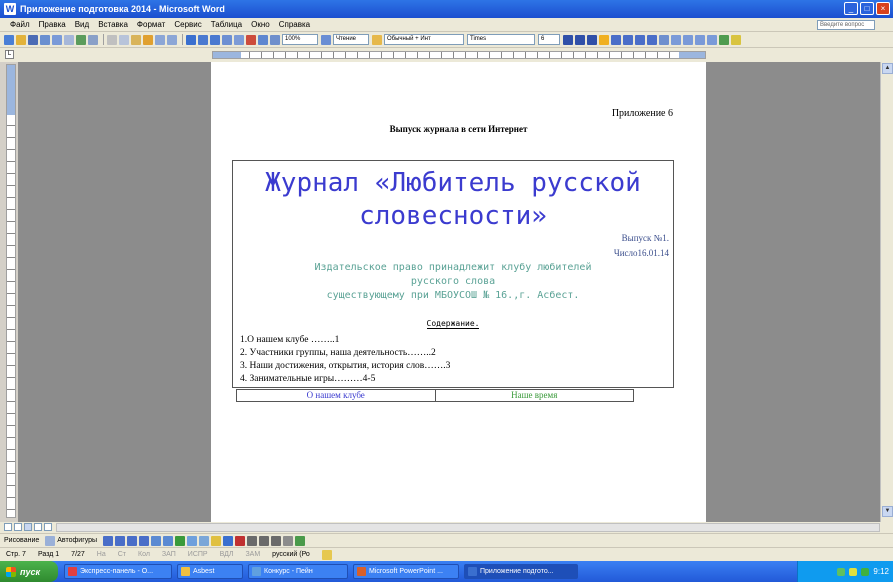  What do you see at coordinates (628, 39) in the screenshot?
I see `align-center-icon` at bounding box center [628, 39].